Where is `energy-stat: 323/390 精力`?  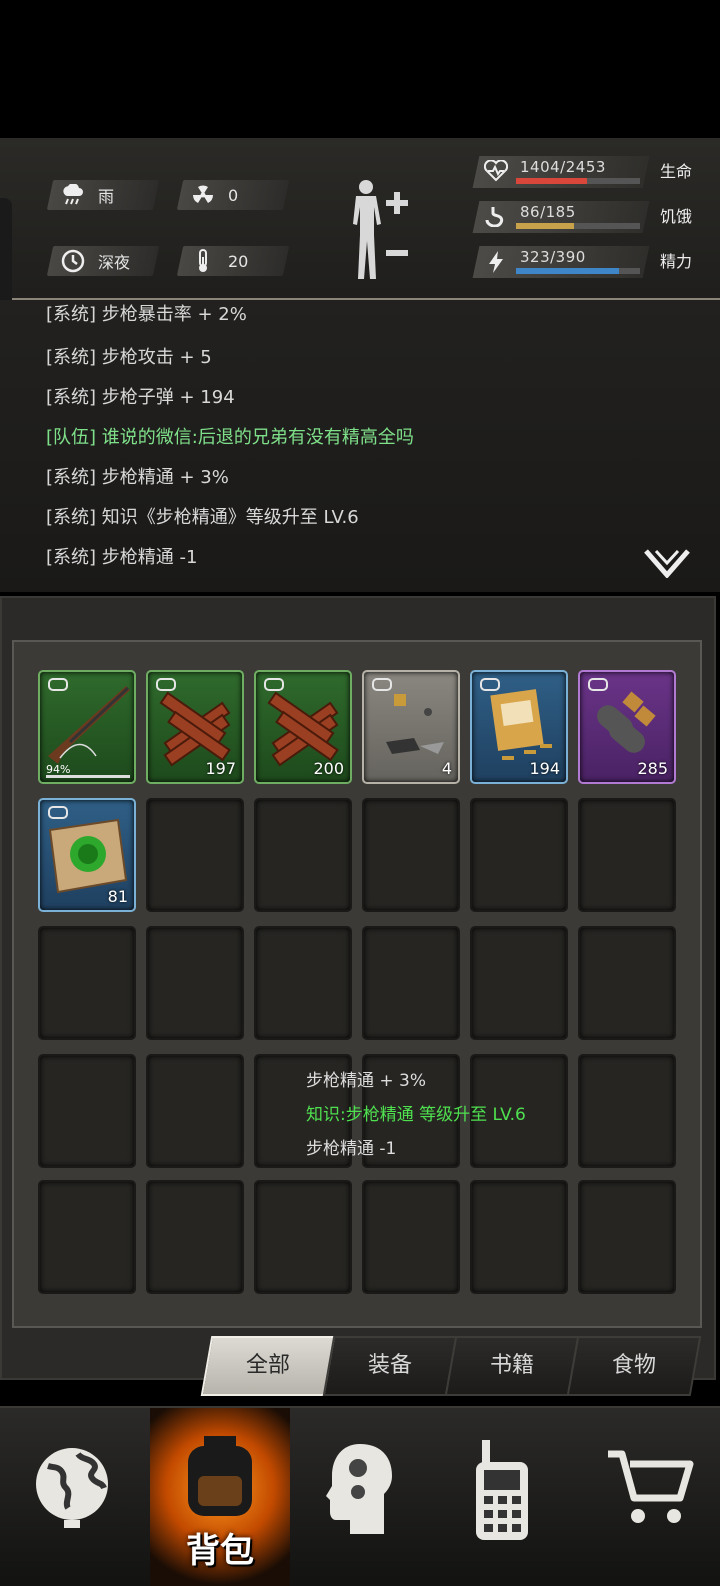
energy-stat: 323/390 精力 is located at coordinates (587, 262).